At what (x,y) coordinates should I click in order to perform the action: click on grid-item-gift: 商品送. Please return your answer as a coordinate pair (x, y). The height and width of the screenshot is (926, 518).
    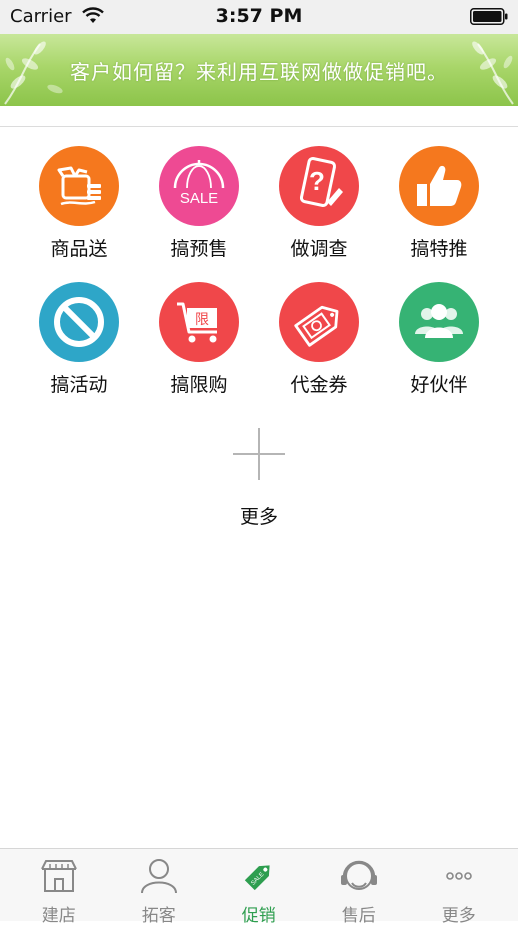
    Looking at the image, I should click on (79, 203).